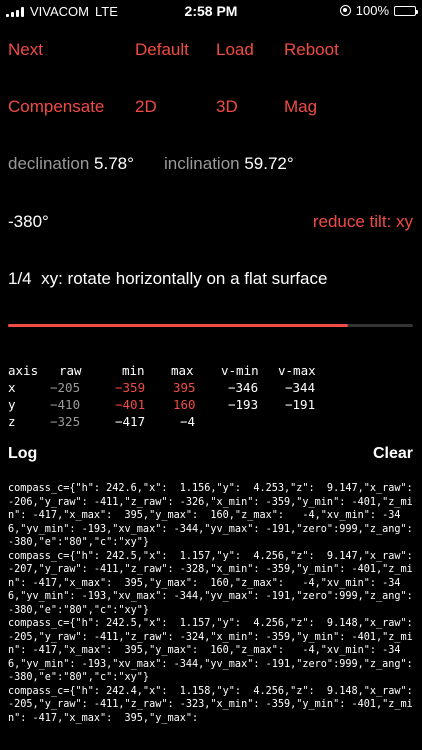 The image size is (422, 750). I want to click on orientation-lock-icon, so click(345, 10).